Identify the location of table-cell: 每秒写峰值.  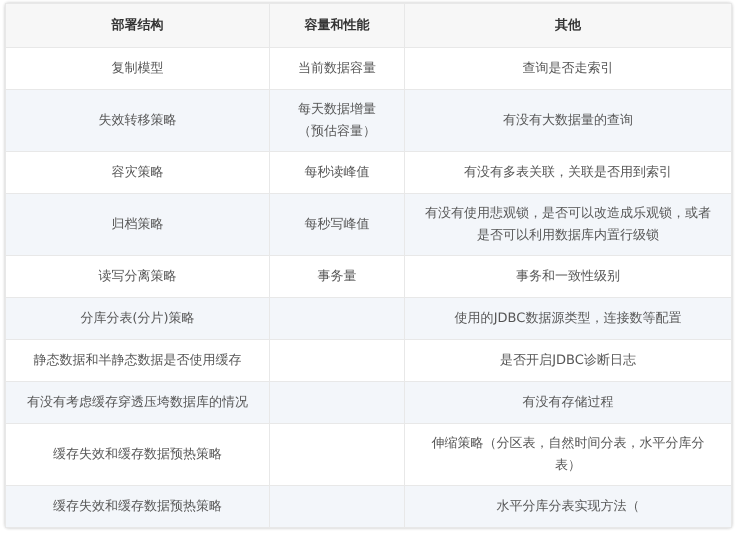
(337, 224).